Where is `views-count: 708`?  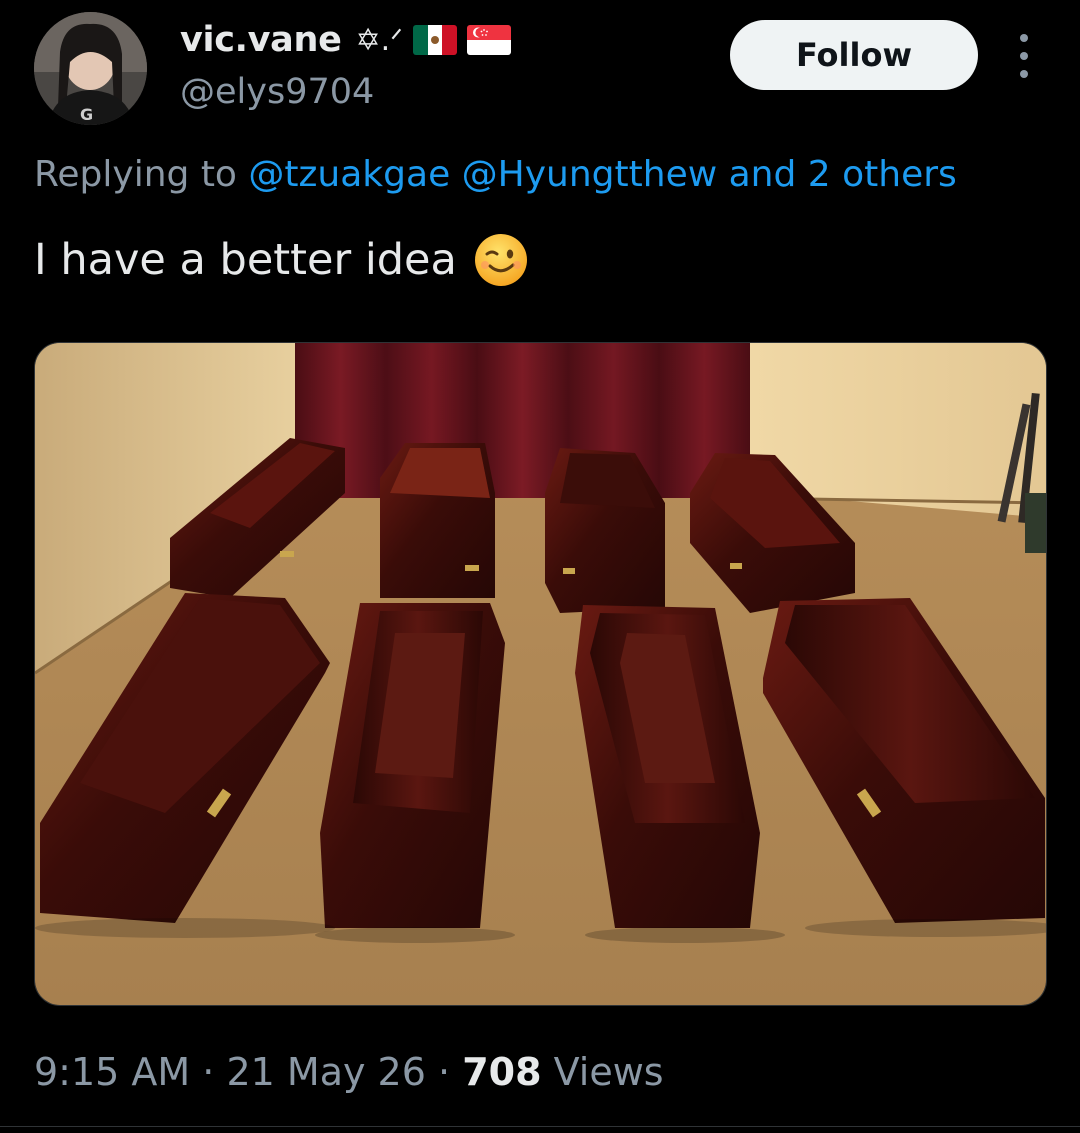 views-count: 708 is located at coordinates (501, 1072).